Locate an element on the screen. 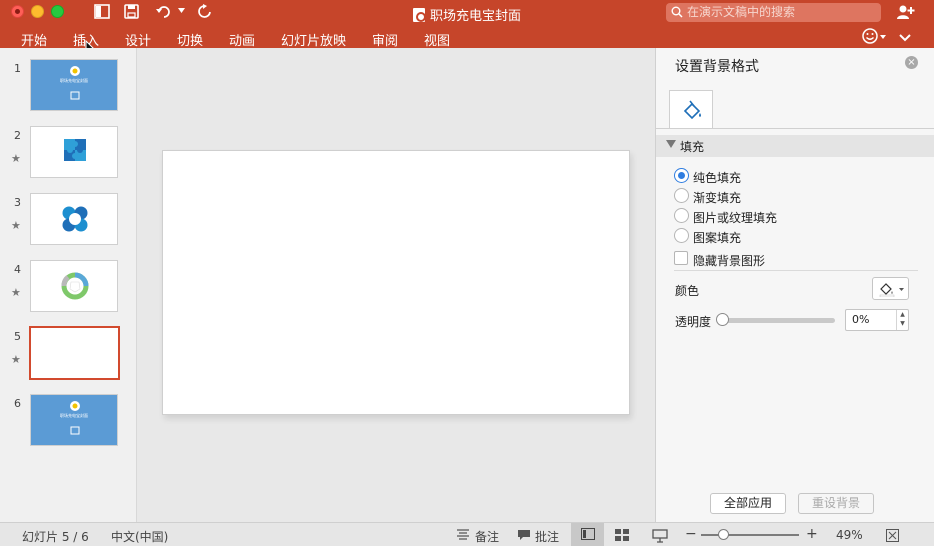 The width and height of the screenshot is (934, 546). slide-number: 6 is located at coordinates (17, 403).